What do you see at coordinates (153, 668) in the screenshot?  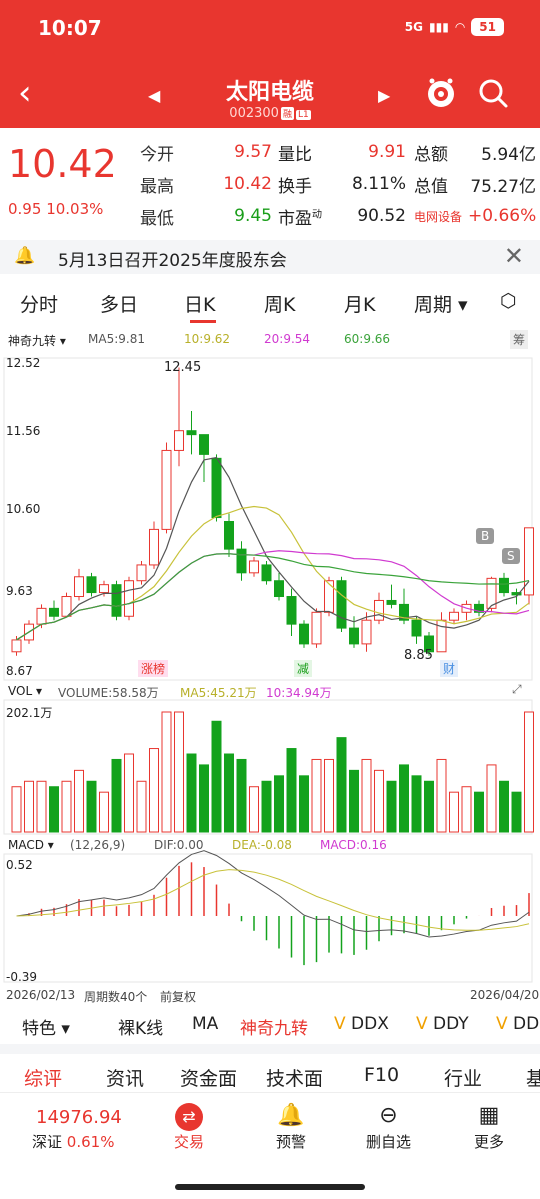 I see `limit-up-marker: 涨榜` at bounding box center [153, 668].